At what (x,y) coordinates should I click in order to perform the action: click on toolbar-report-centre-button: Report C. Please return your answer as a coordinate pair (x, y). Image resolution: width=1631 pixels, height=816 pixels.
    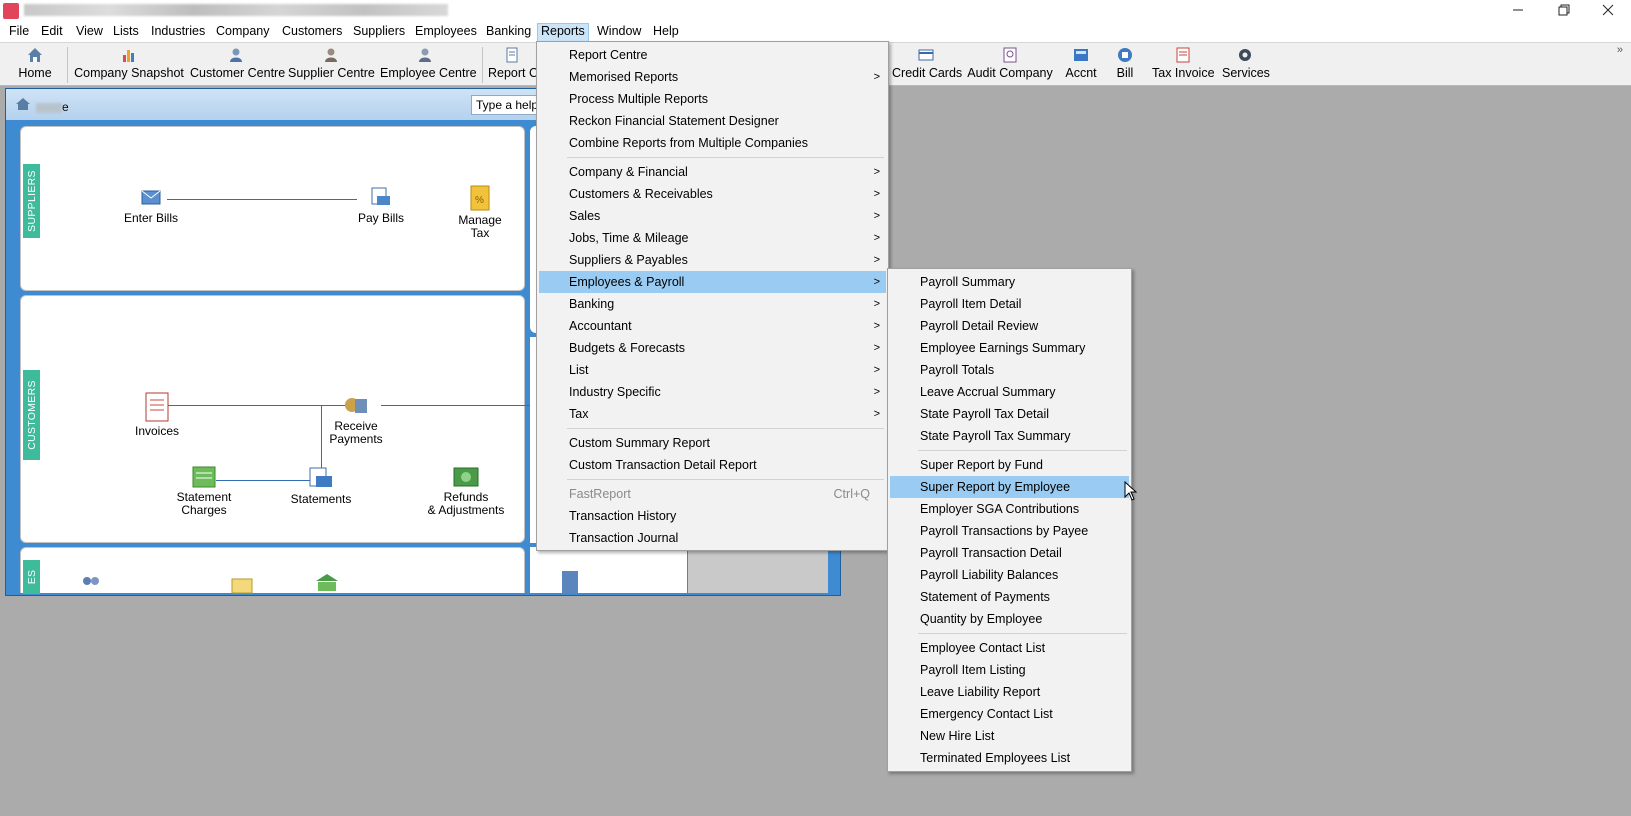
    Looking at the image, I should click on (513, 65).